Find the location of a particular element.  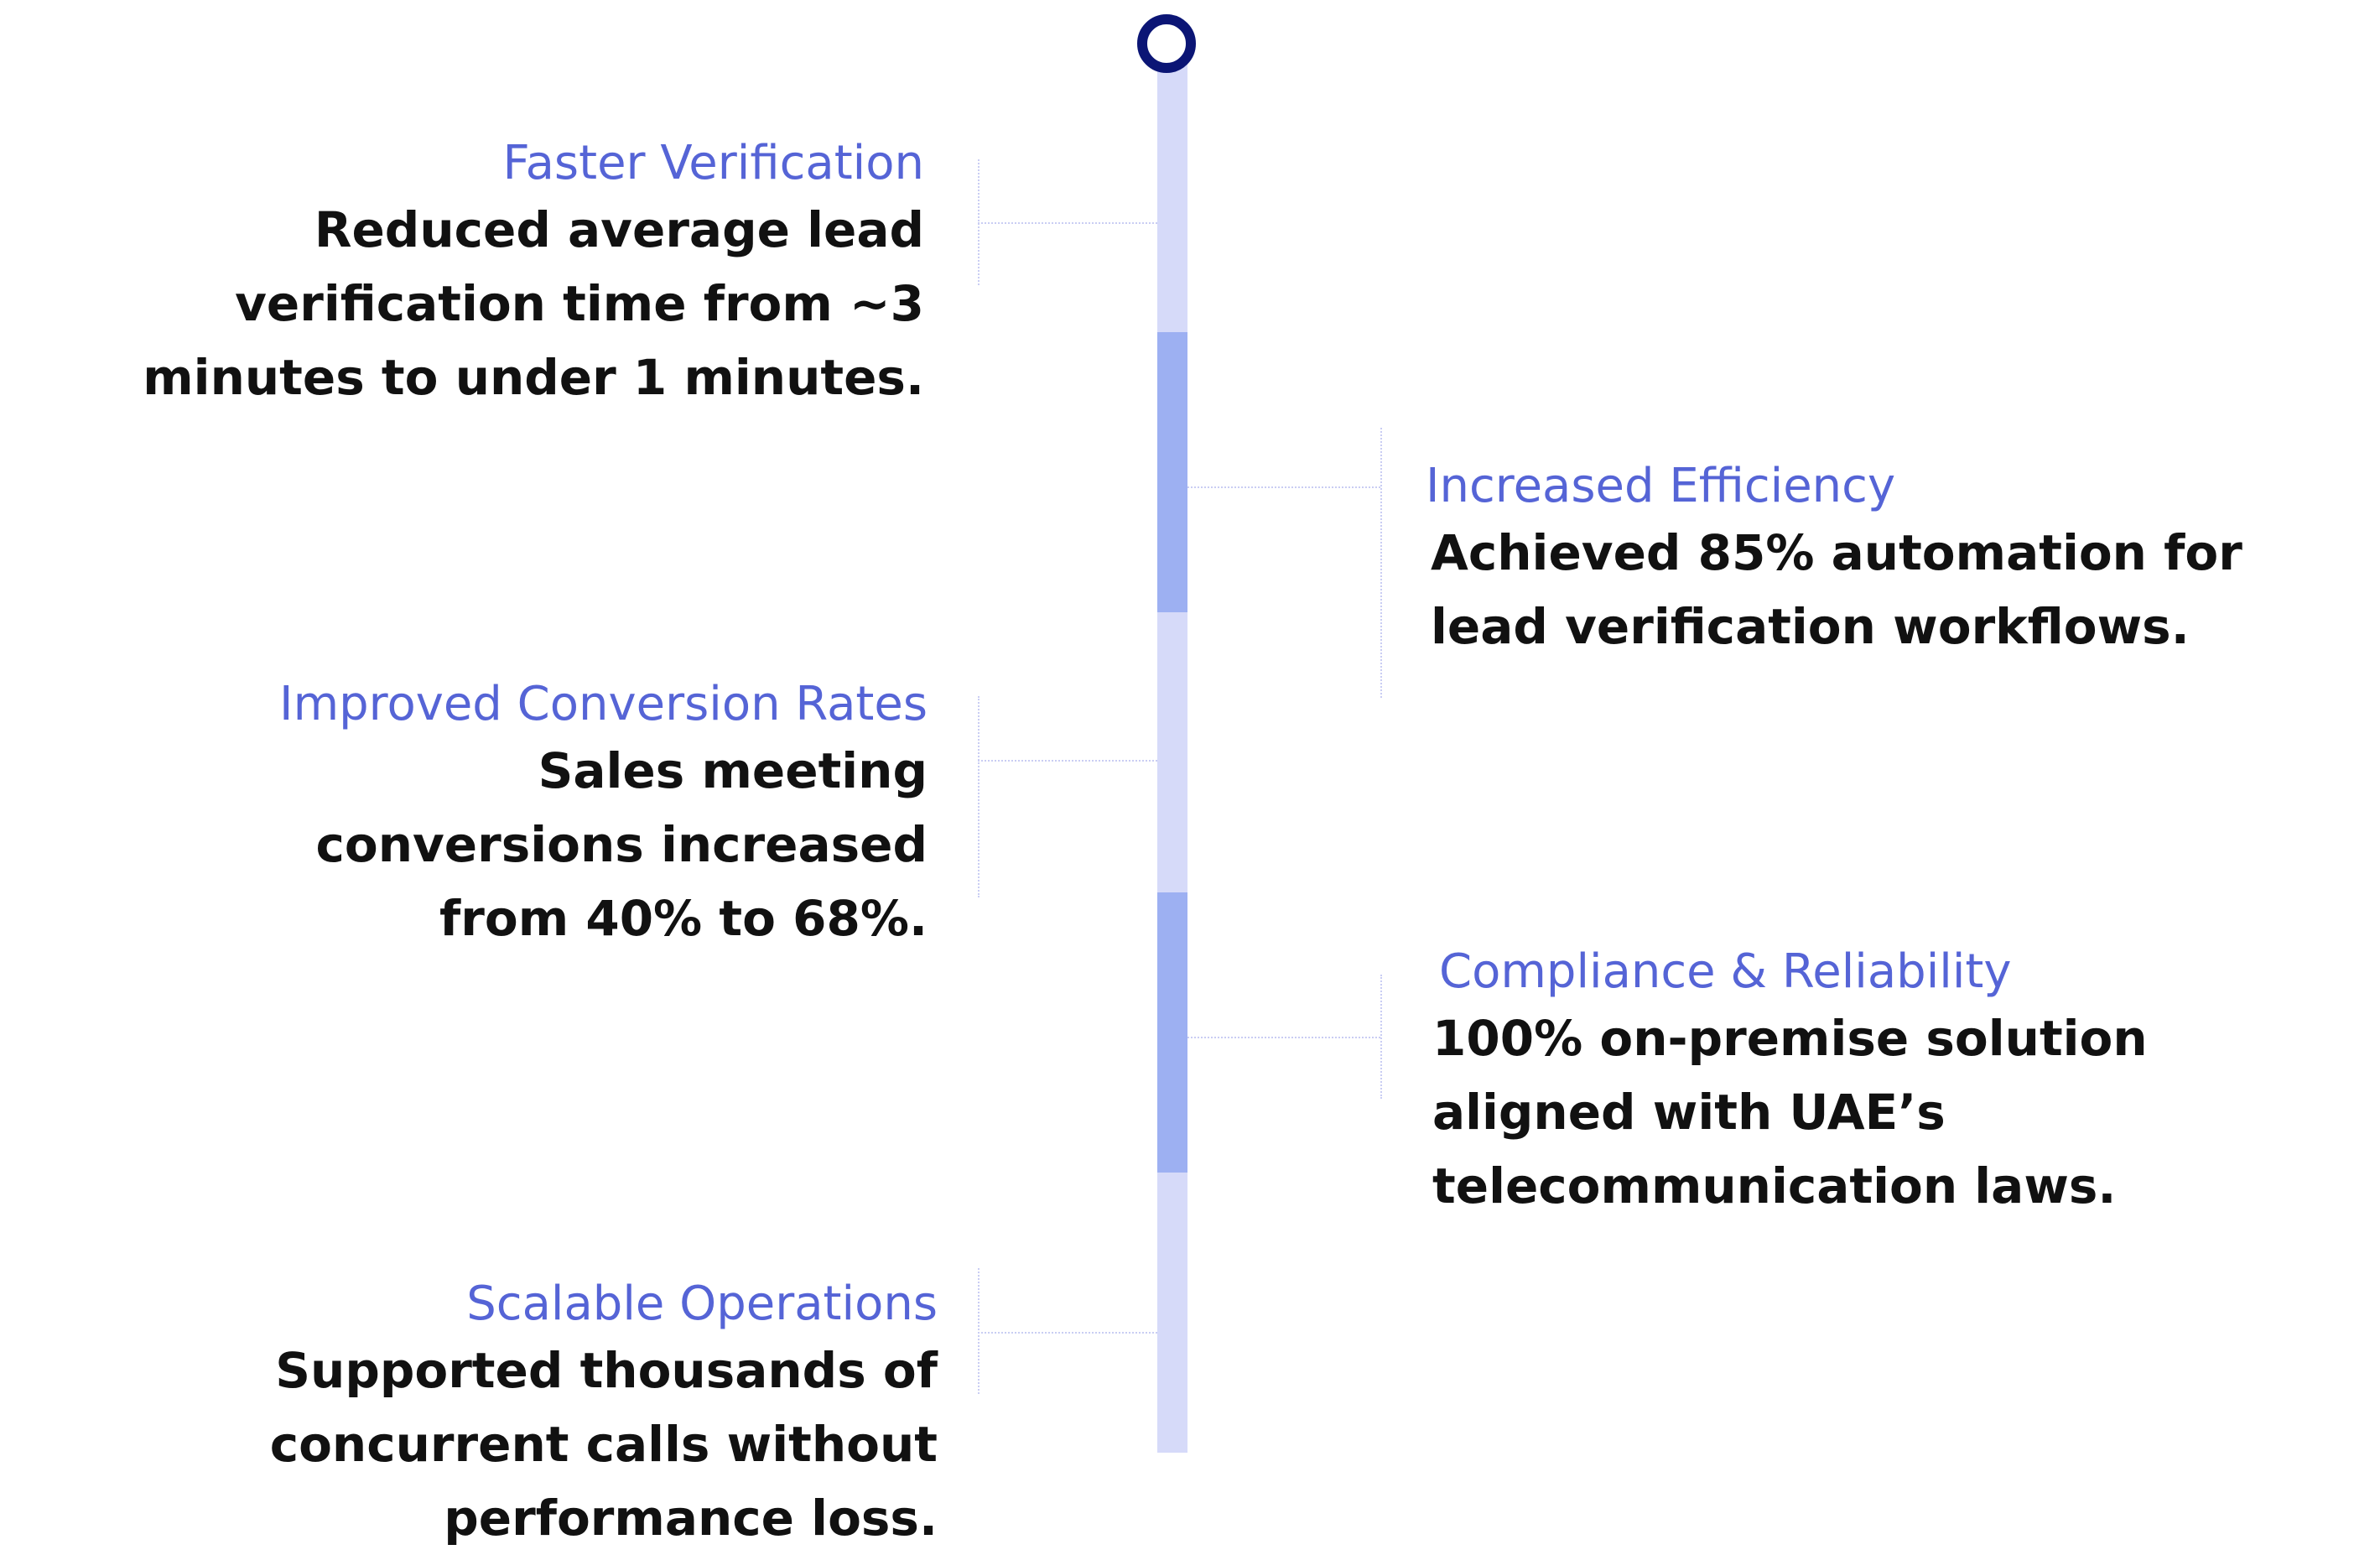

item-title: Improved Conversion Rates is located at coordinates (603, 704).